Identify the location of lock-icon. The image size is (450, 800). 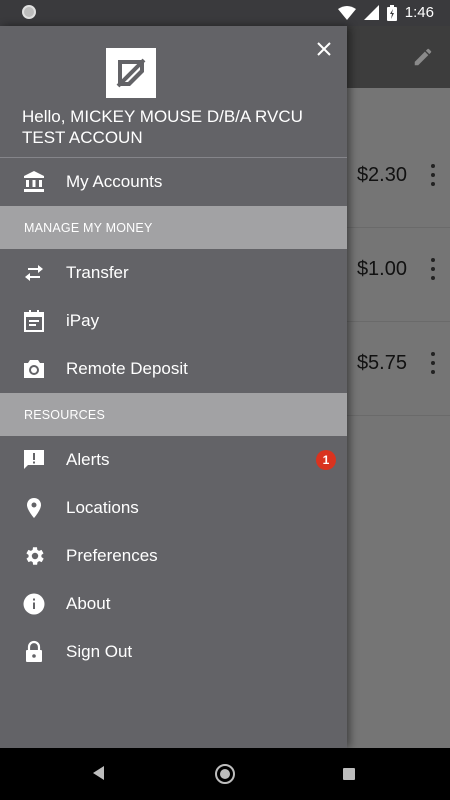
(34, 652).